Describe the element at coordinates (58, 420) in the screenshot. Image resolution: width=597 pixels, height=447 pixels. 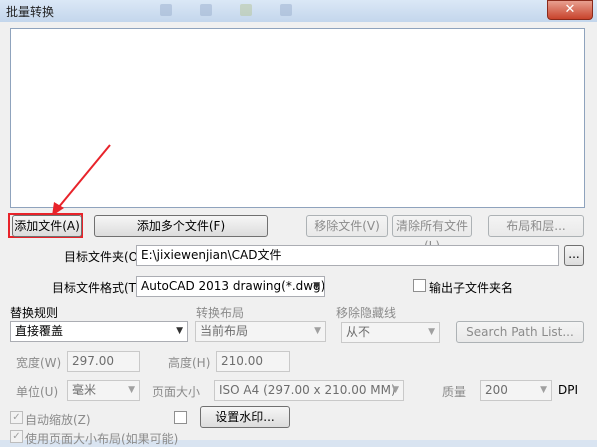
I see `auto-zoom-label: 自动缩放(Z)` at that location.